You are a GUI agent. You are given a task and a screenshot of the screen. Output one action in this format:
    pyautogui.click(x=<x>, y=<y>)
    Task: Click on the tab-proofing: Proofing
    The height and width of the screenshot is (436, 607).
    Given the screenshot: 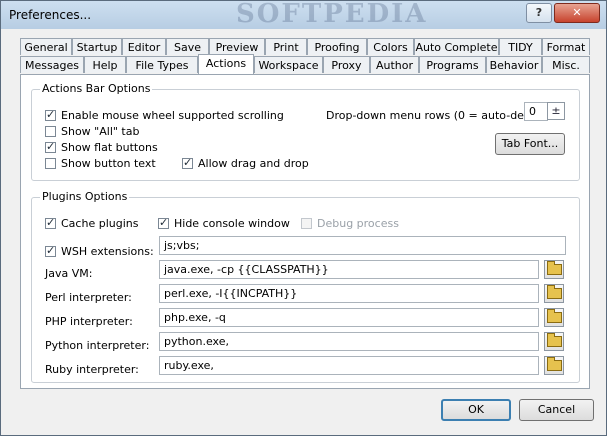 What is the action you would take?
    pyautogui.click(x=337, y=46)
    